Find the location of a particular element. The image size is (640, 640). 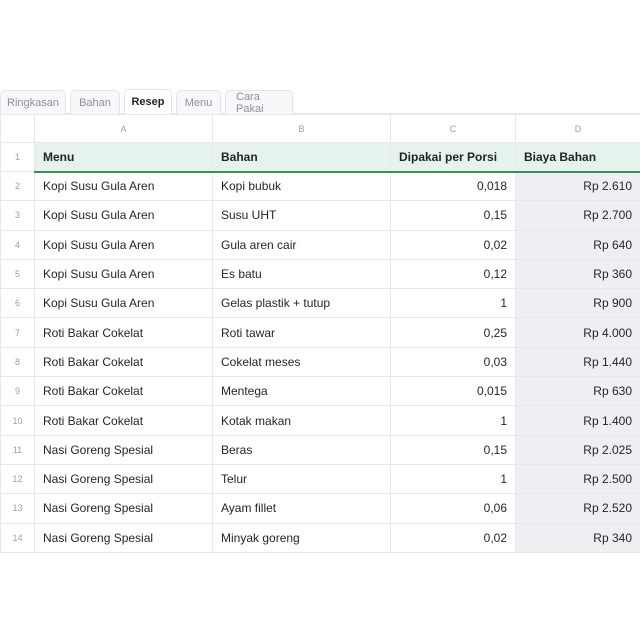

cell-bahan: Ayam fillet is located at coordinates (301, 508).